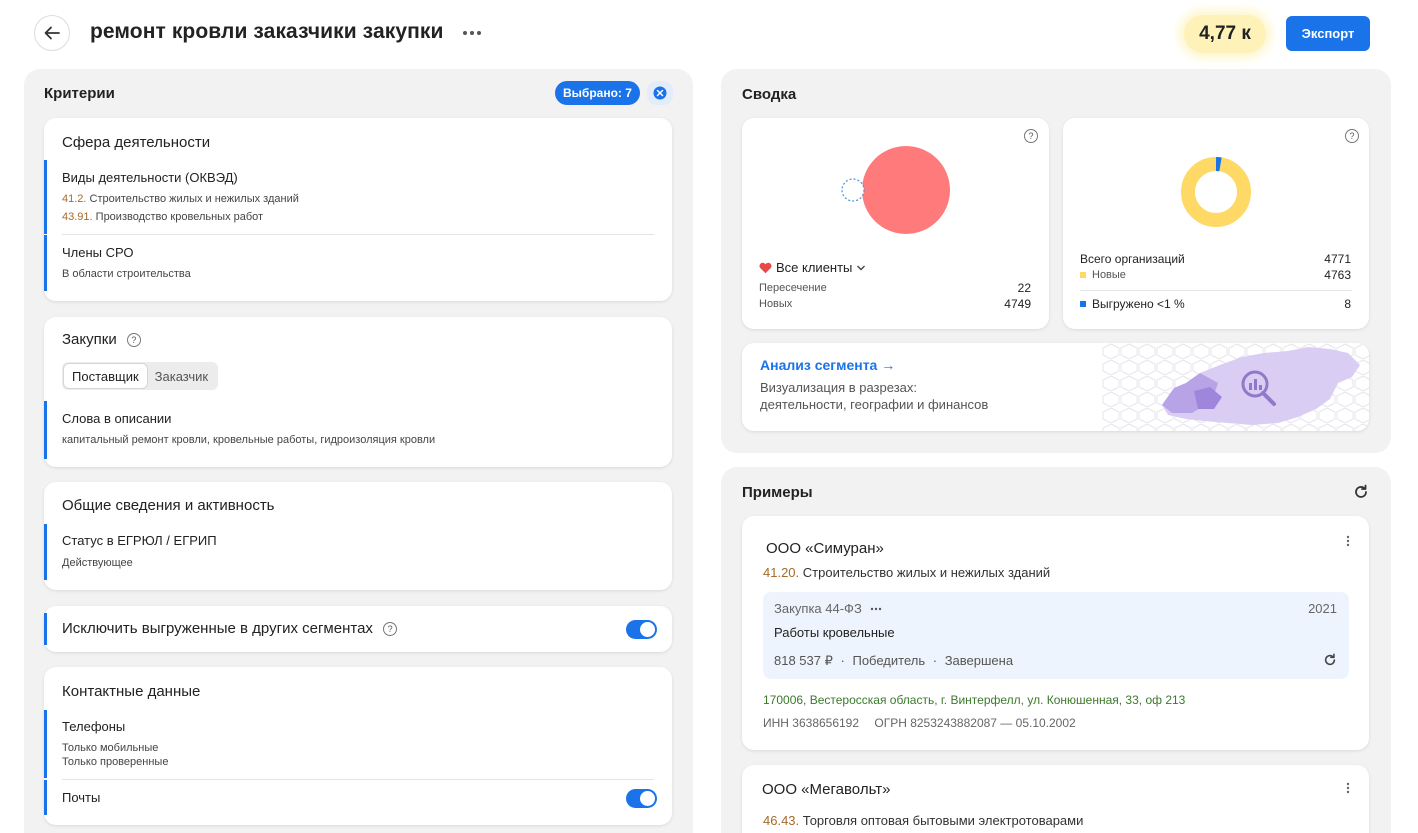  I want to click on okved-item: 43.91. Производство кровельных работ, so click(163, 217).